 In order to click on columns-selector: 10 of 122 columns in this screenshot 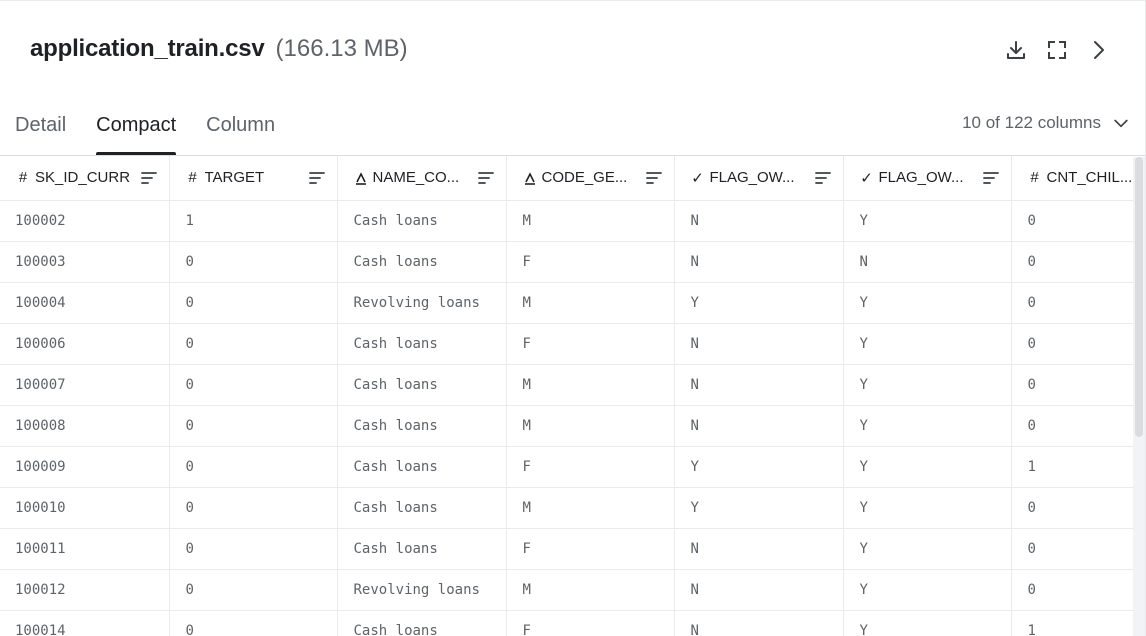, I will do `click(1046, 123)`.